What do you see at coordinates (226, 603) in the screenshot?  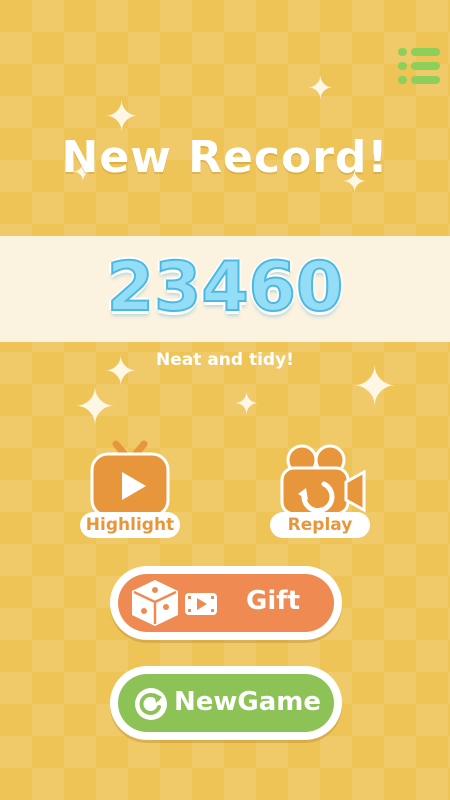 I see `gift-button: Gift` at bounding box center [226, 603].